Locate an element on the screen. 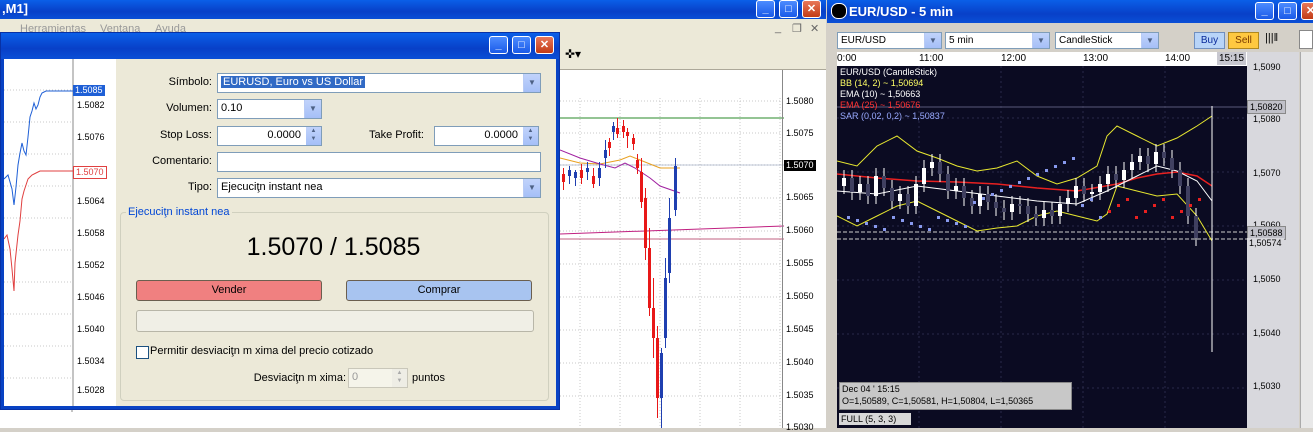 The height and width of the screenshot is (432, 1313). mdi-restore-icon: ❐ is located at coordinates (797, 28).